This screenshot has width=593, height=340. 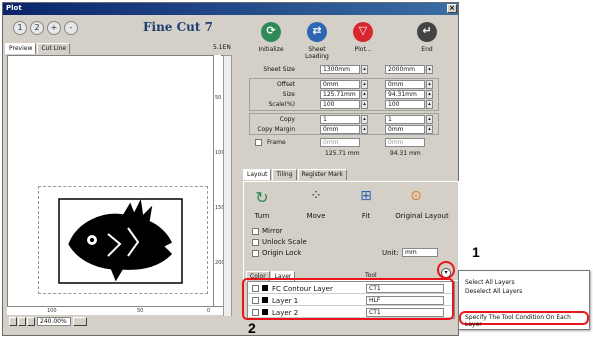 What do you see at coordinates (115, 310) in the screenshot?
I see `horizontal-ruler: 100 50 0` at bounding box center [115, 310].